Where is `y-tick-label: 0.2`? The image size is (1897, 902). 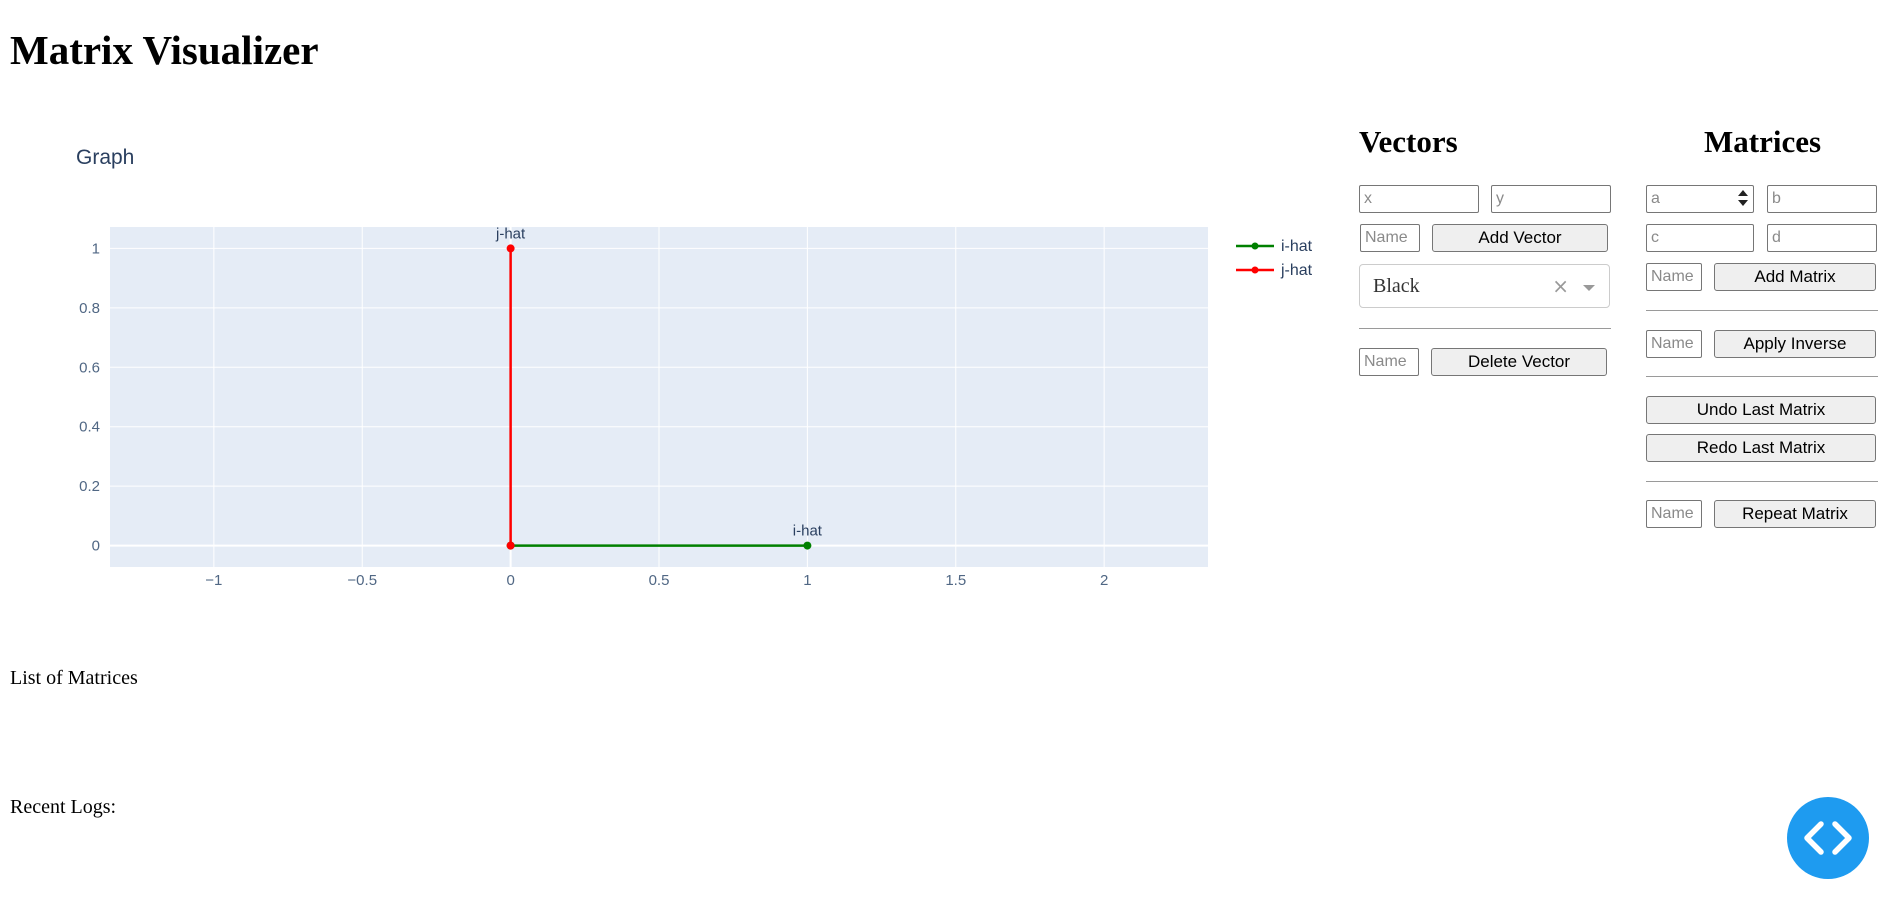
y-tick-label: 0.2 is located at coordinates (89, 486).